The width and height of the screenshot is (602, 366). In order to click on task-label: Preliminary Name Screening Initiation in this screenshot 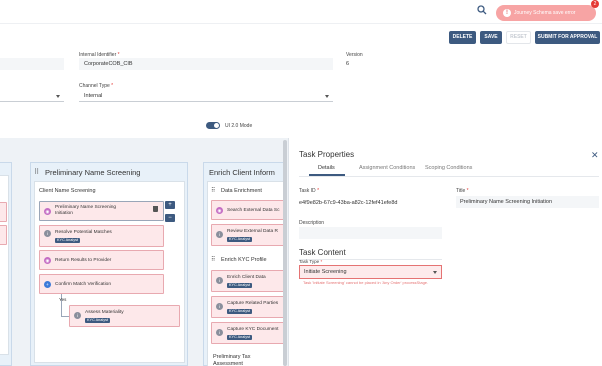, I will do `click(86, 210)`.